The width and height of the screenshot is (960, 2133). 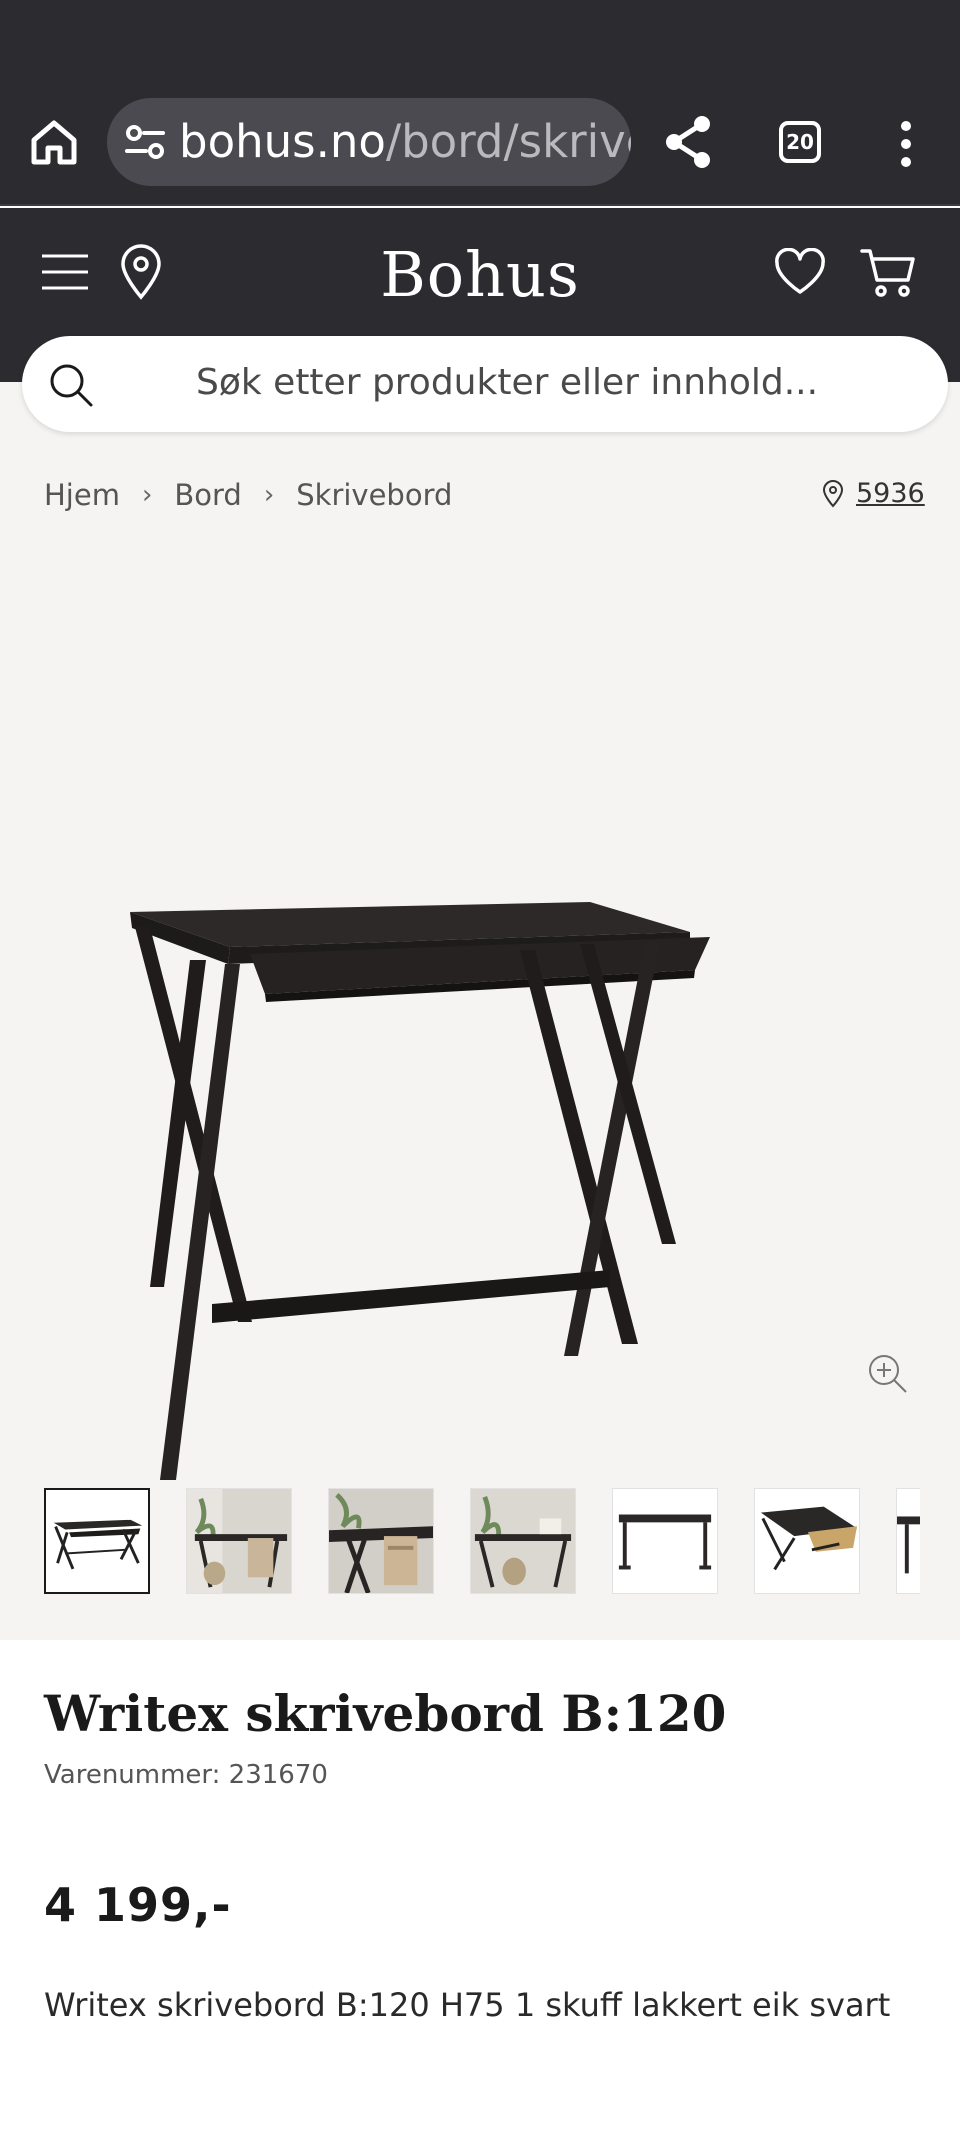 I want to click on breadcrumb-skrivebord: Skrivebord, so click(x=374, y=495).